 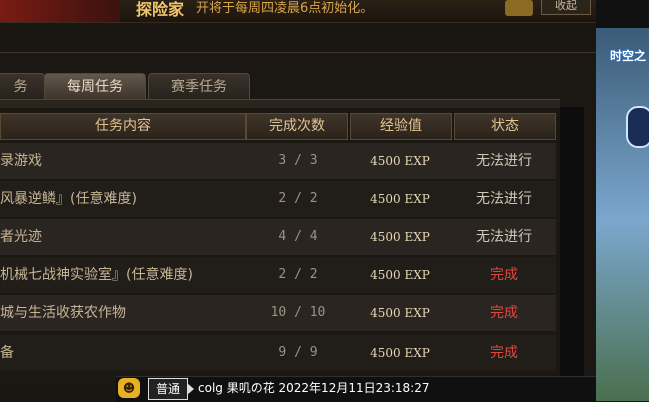 What do you see at coordinates (298, 312) in the screenshot?
I see `task-count: 10 / 10` at bounding box center [298, 312].